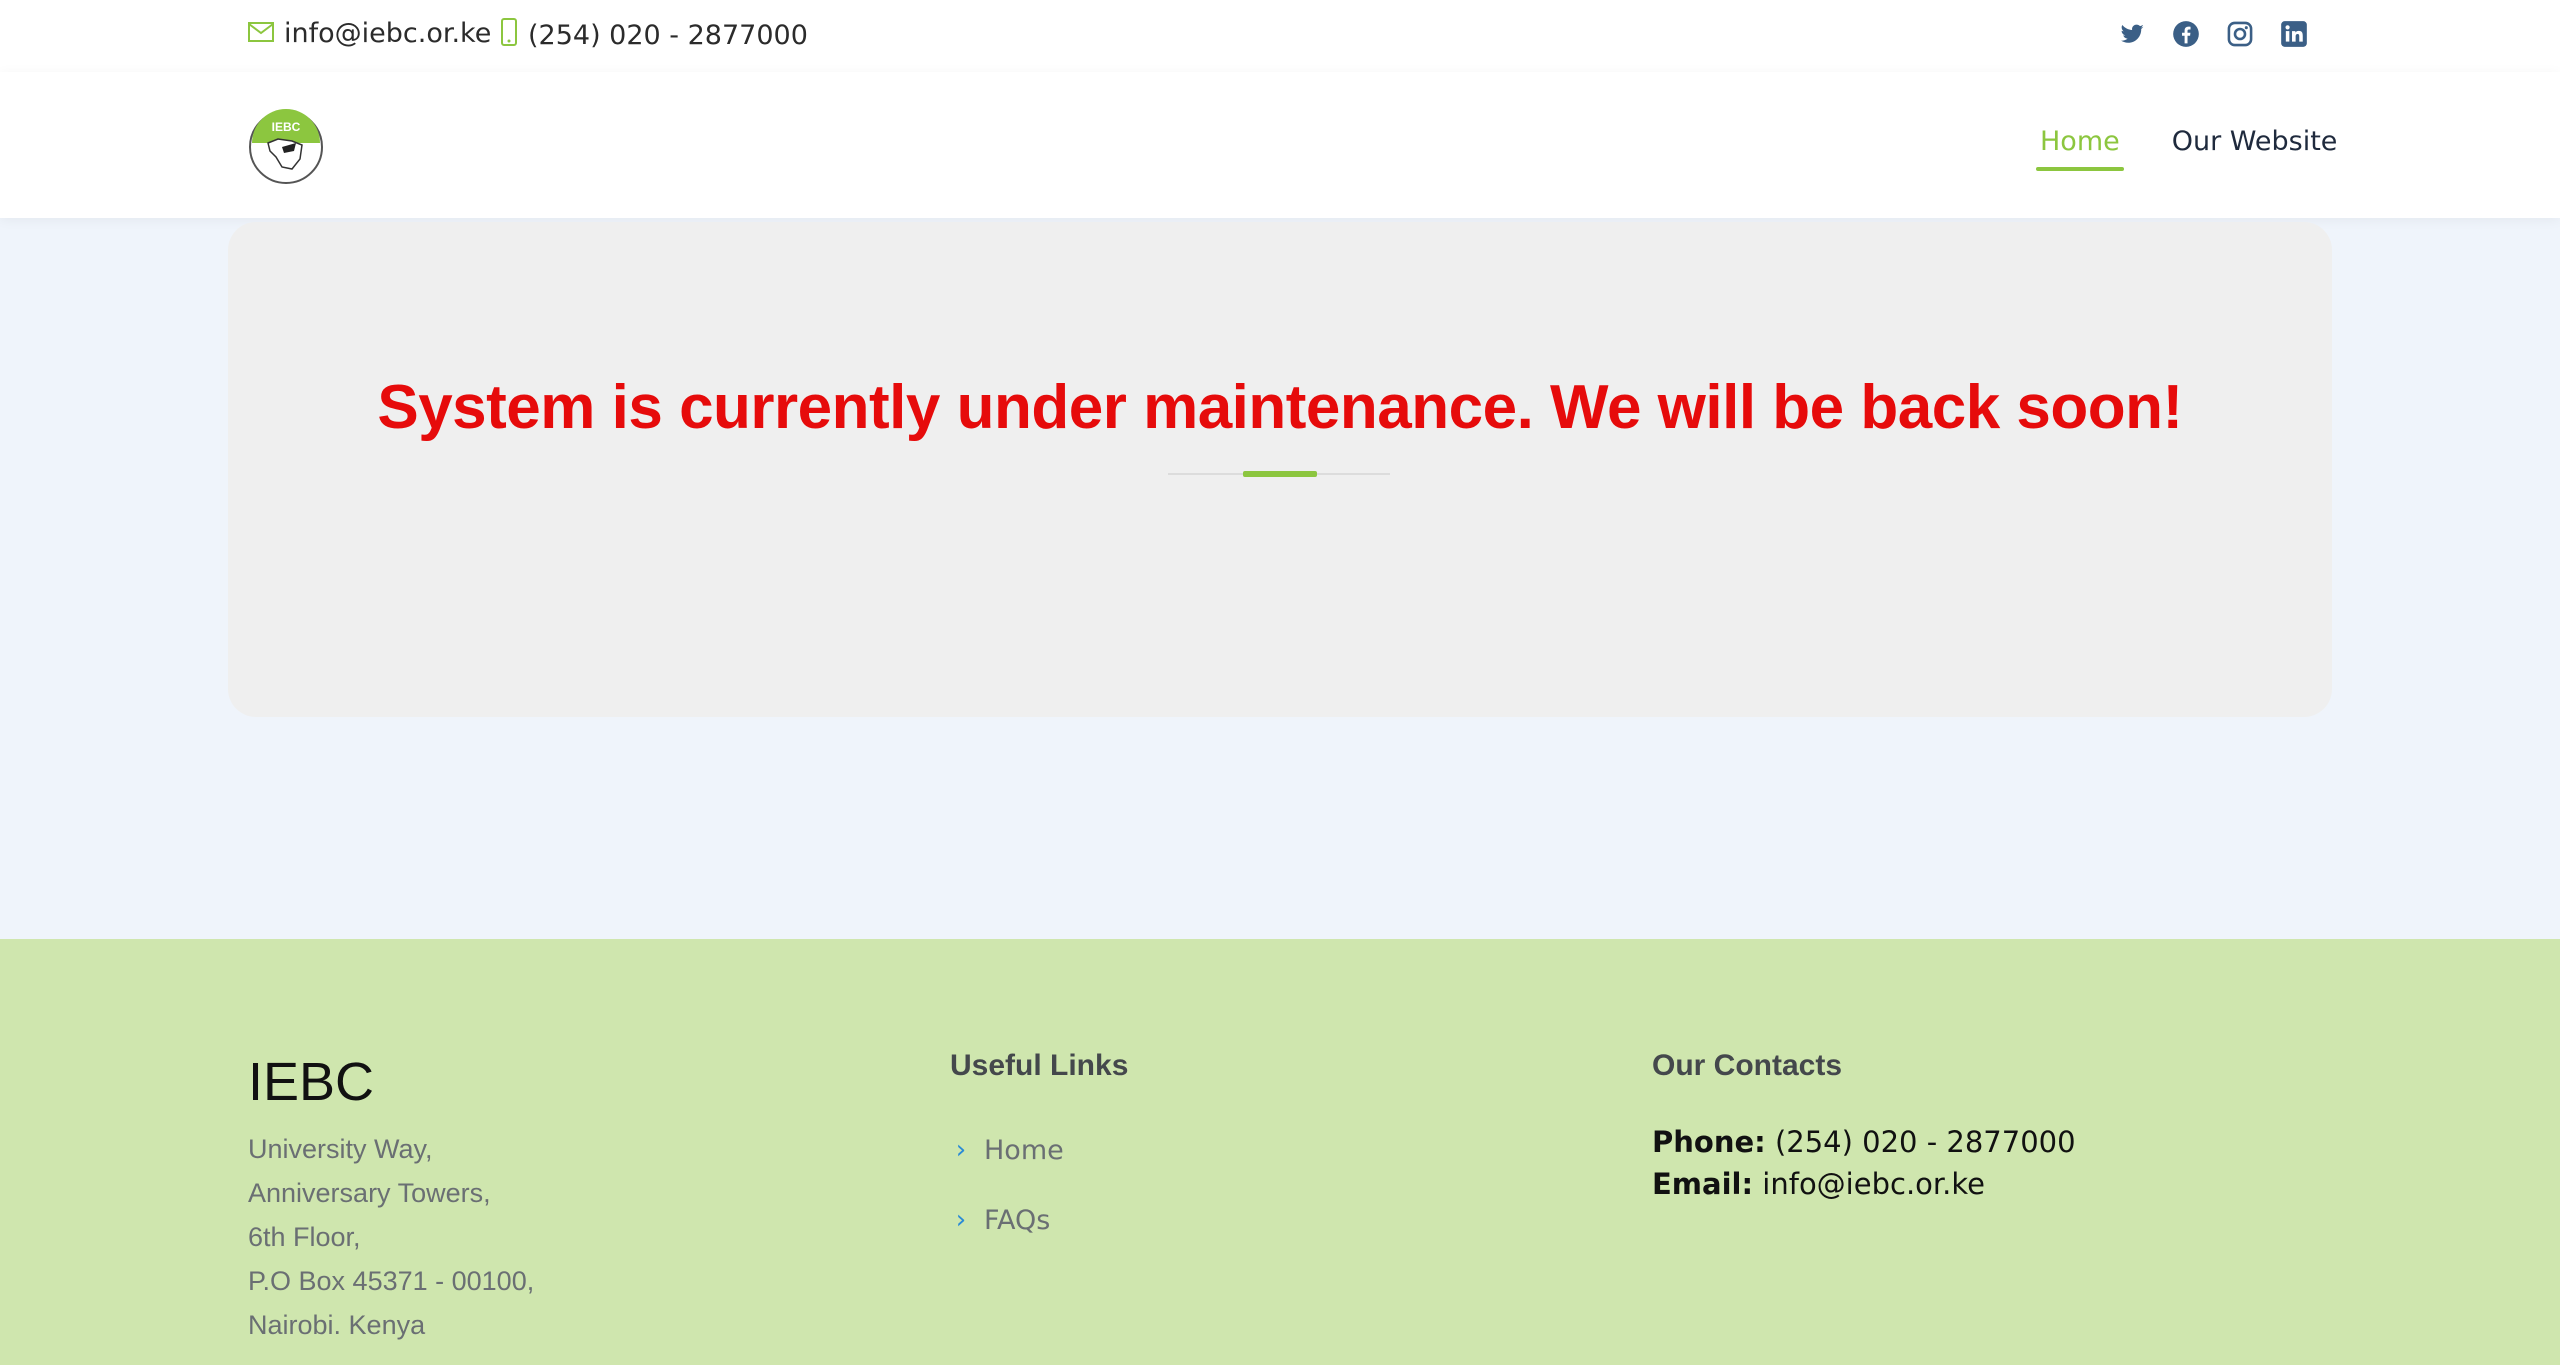  What do you see at coordinates (2294, 34) in the screenshot?
I see `linkedin-icon` at bounding box center [2294, 34].